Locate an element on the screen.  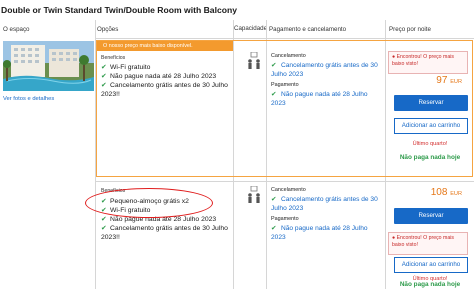
column-header-capacity: Capacidade is located at coordinates (251, 28).